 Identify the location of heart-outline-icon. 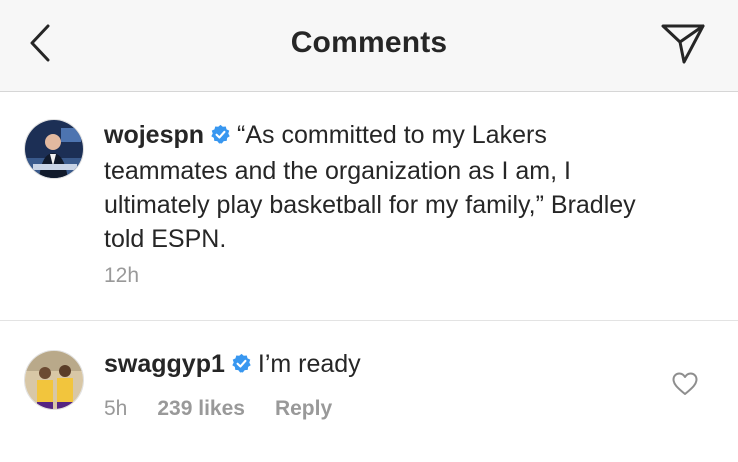
(685, 386).